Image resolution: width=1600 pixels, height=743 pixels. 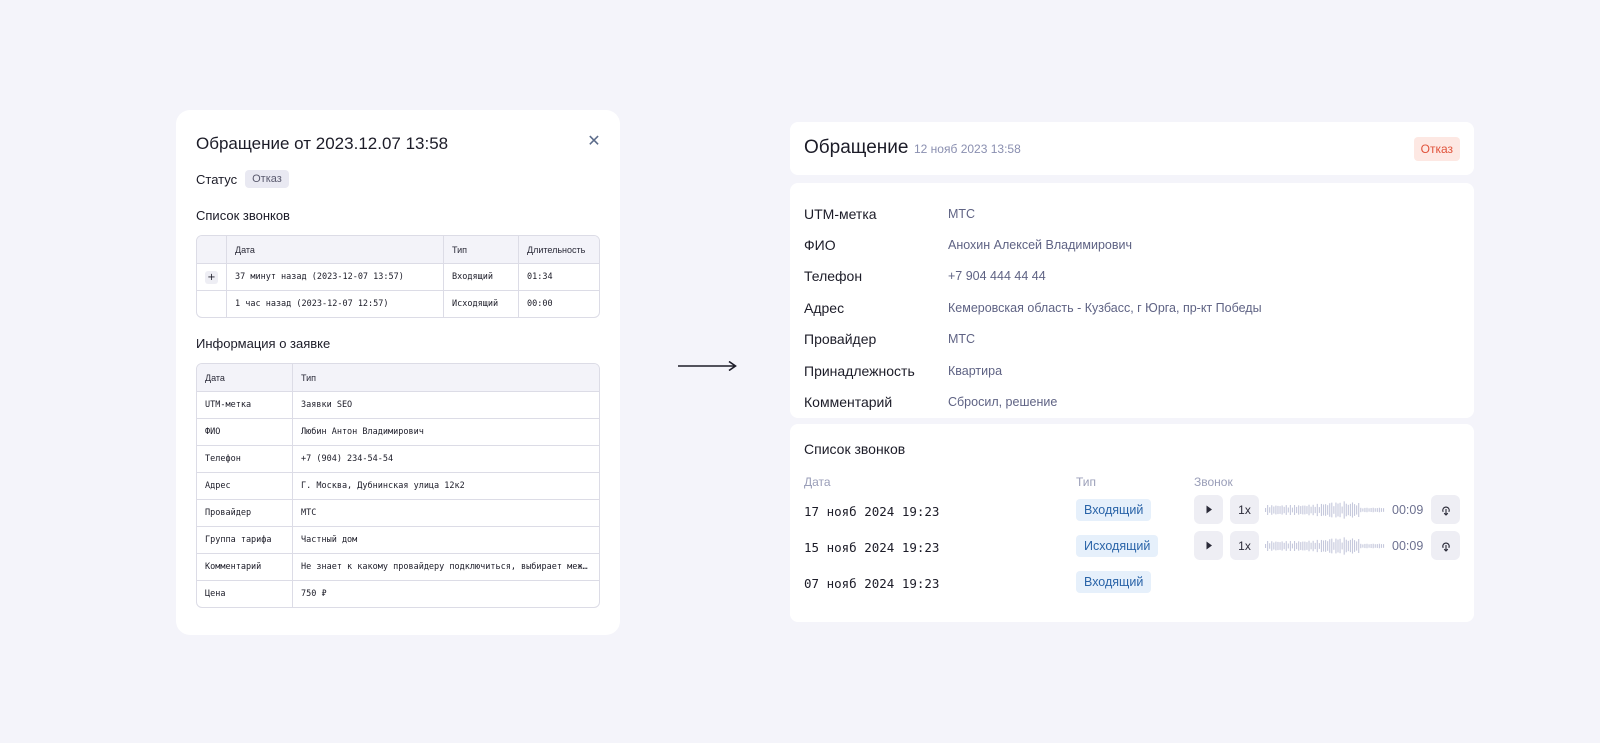 What do you see at coordinates (245, 485) in the screenshot?
I see `info-key: Адрес` at bounding box center [245, 485].